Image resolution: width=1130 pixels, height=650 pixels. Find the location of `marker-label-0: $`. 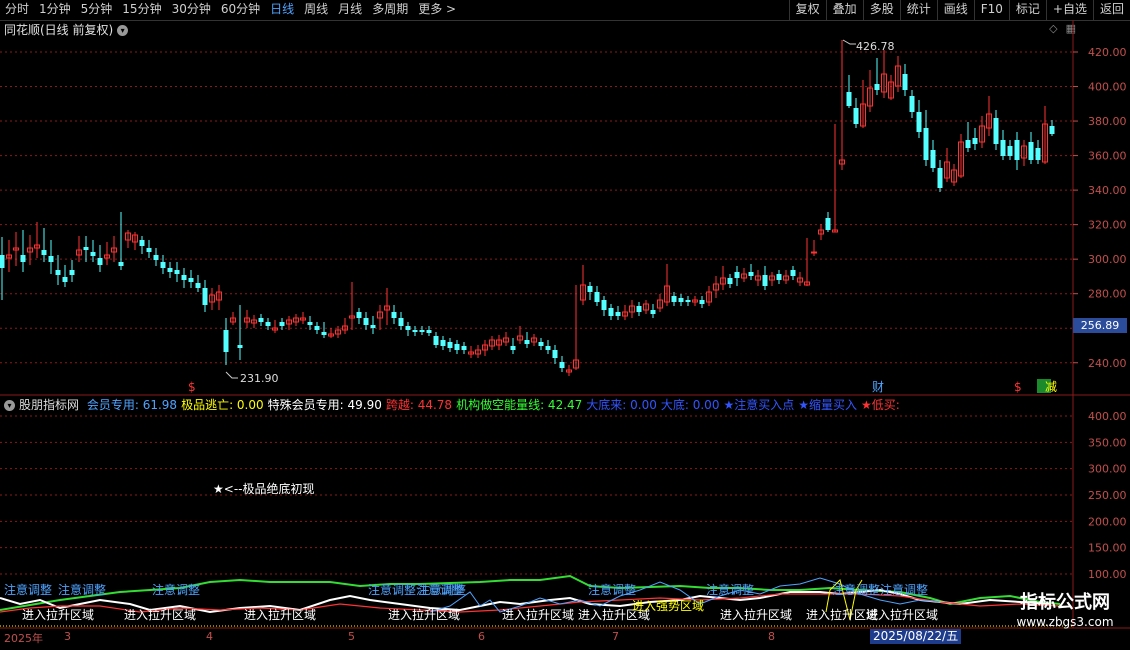

marker-label-0: $ is located at coordinates (192, 387).